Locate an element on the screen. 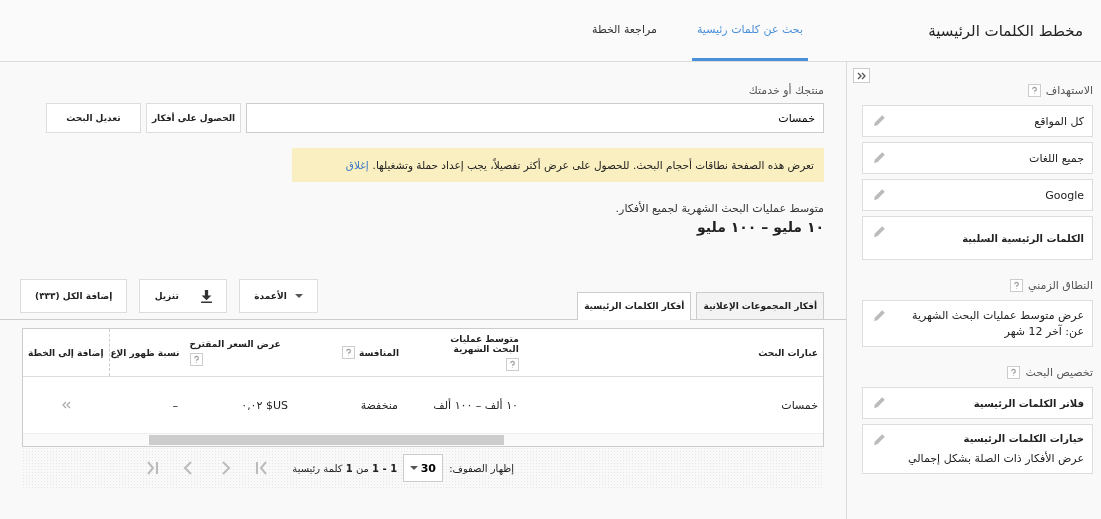 This screenshot has width=1101, height=519. table-cell: US$ ٠,٠٢ is located at coordinates (264, 405).